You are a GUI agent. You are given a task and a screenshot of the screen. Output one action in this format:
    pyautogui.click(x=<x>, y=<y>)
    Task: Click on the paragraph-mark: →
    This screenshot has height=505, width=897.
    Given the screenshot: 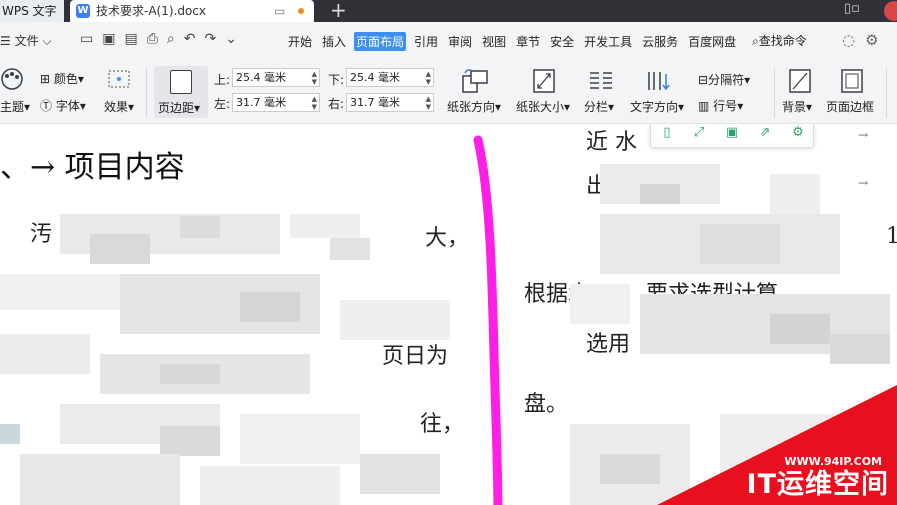 What is the action you would take?
    pyautogui.click(x=863, y=135)
    